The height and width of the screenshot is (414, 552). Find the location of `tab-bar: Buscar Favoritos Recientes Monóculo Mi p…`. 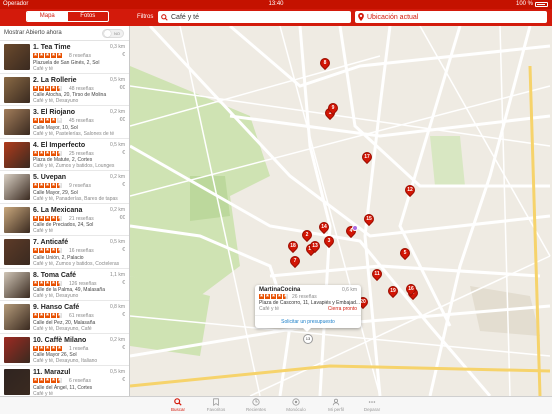

tab-bar: Buscar Favoritos Recientes Monóculo Mi p… is located at coordinates (276, 405).